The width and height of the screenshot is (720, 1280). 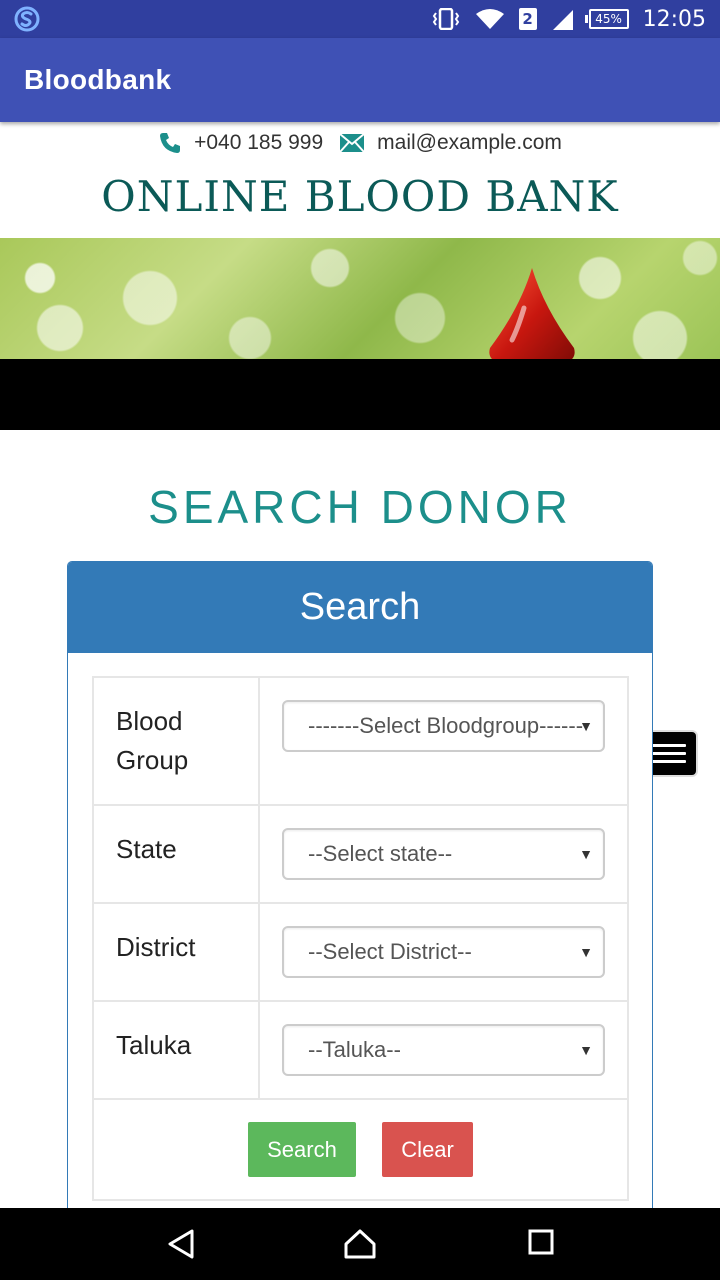 I want to click on taluka-select: --Taluka-- ▼, so click(x=443, y=1050).